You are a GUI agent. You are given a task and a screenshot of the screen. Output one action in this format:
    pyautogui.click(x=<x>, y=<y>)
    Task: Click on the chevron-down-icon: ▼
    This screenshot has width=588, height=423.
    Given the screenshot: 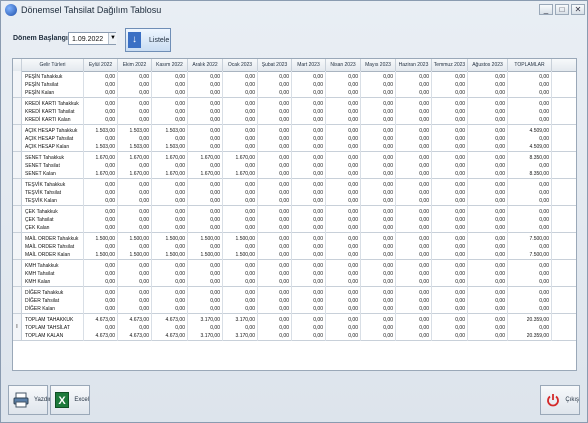 What is the action you would take?
    pyautogui.click(x=112, y=38)
    